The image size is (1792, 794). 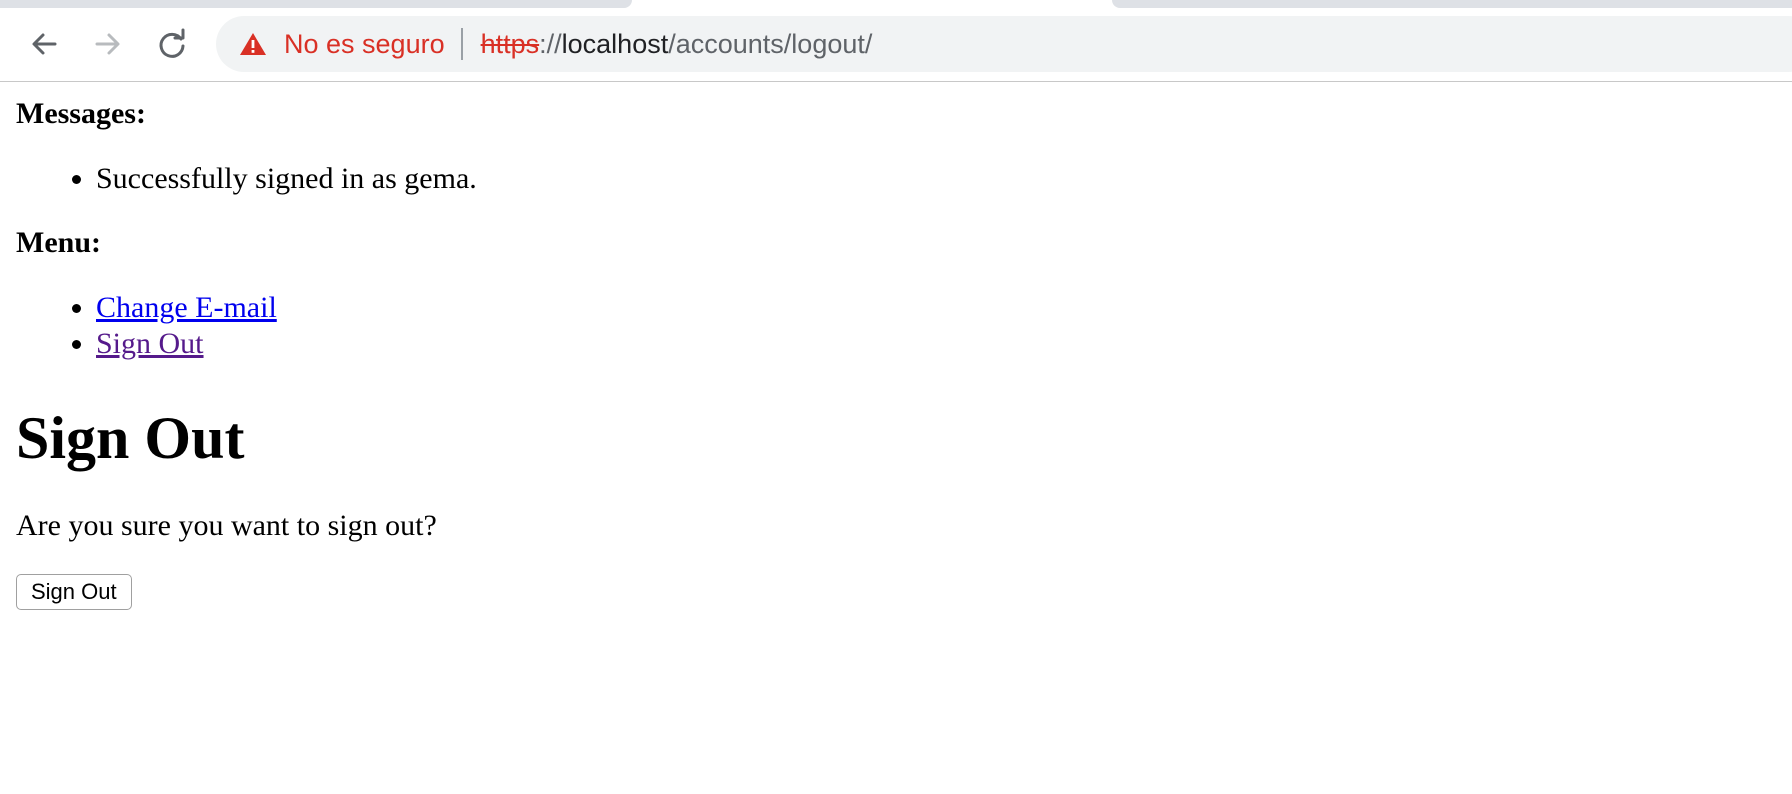 What do you see at coordinates (944, 308) in the screenshot?
I see `menu-item: Change E-mail` at bounding box center [944, 308].